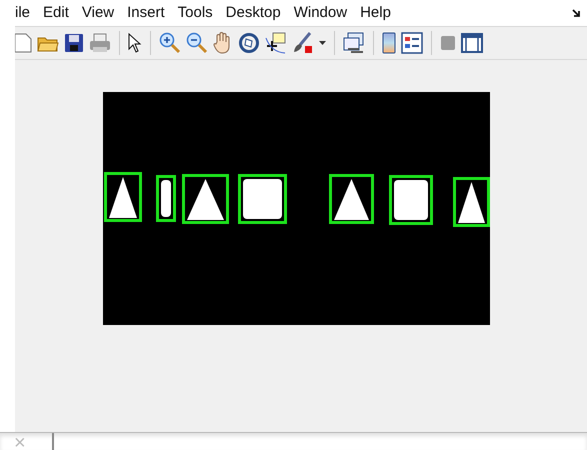 The height and width of the screenshot is (450, 587). Describe the element at coordinates (195, 13) in the screenshot. I see `menu-item: Tools` at that location.